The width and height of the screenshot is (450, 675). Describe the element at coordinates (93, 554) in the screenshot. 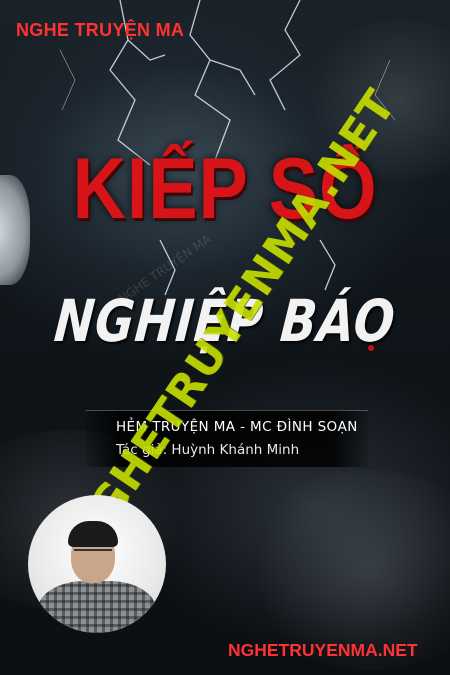

I see `avatar-glasses` at that location.